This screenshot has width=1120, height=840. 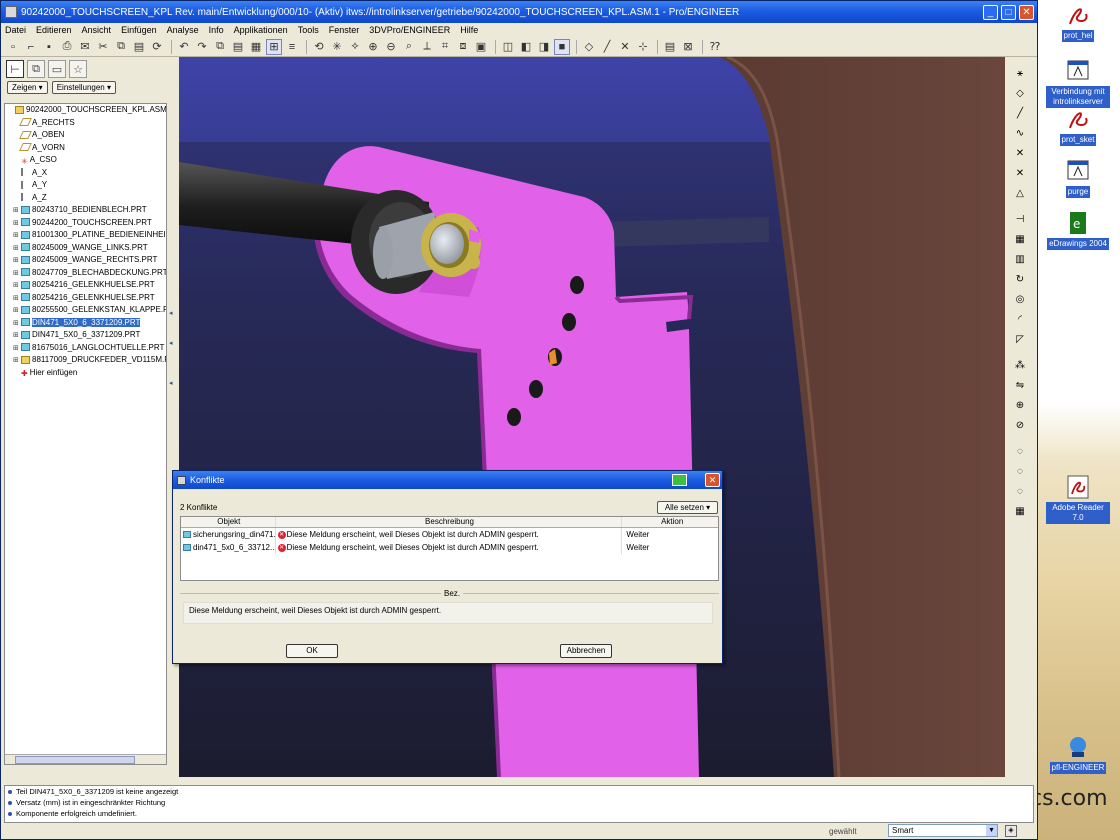 I want to click on mirror-icon: ⇋, so click(x=1020, y=385).